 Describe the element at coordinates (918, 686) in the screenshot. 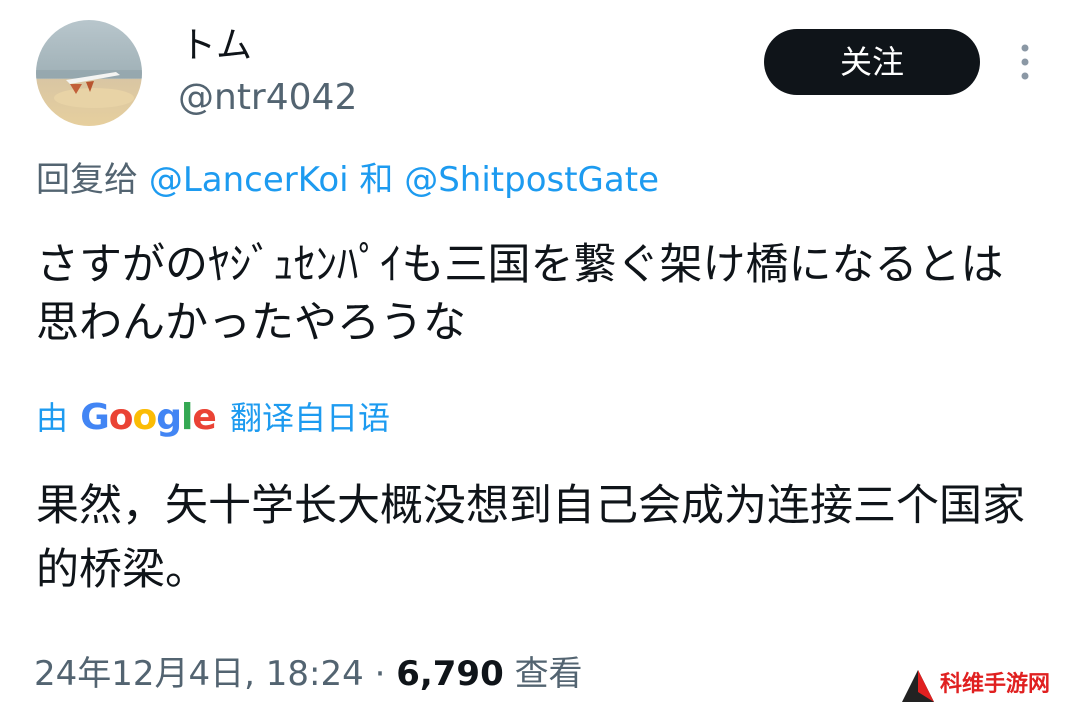

I see `watermark-logo-icon` at that location.